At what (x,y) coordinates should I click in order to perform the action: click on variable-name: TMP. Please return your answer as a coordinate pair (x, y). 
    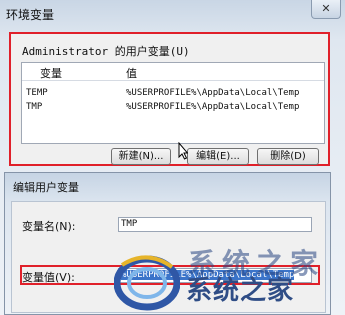
    Looking at the image, I should click on (34, 107).